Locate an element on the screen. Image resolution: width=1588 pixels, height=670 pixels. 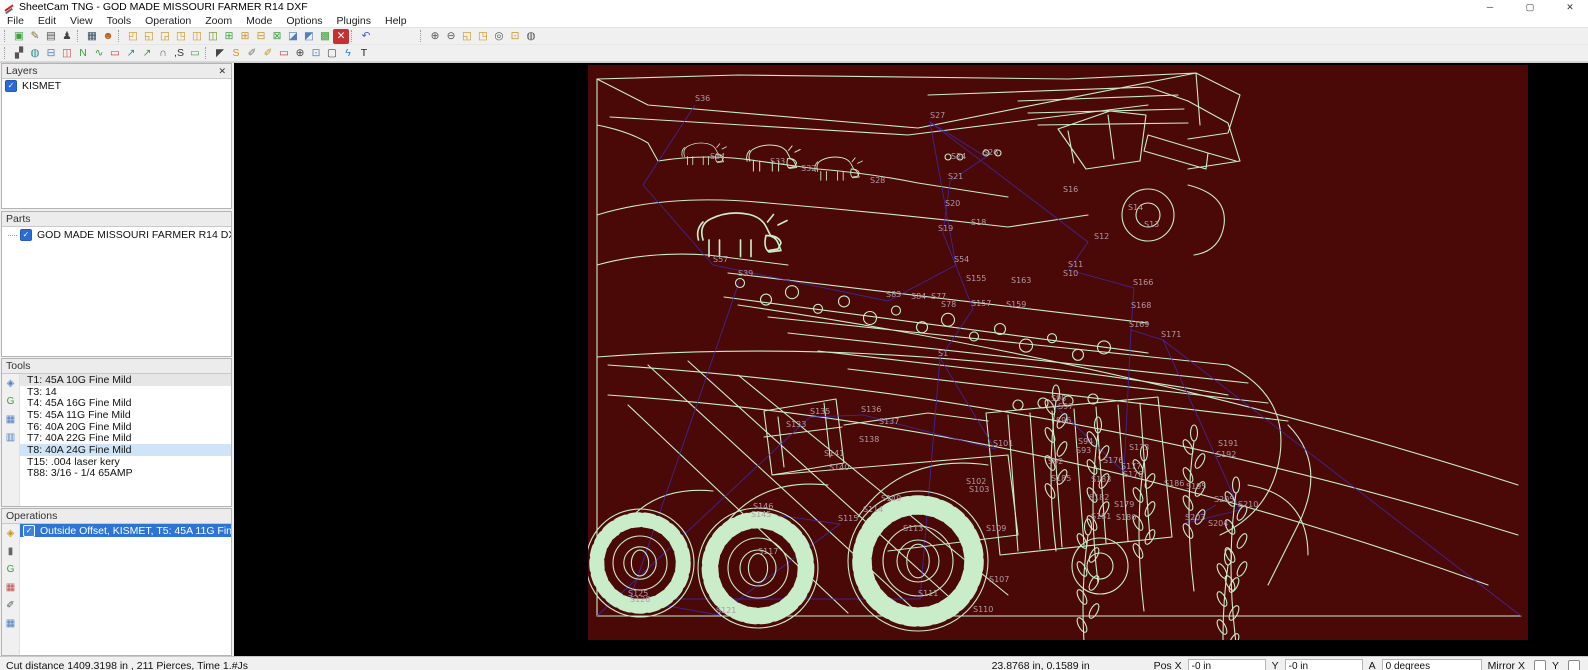
new-tool-icon: ◈ is located at coordinates (10, 384).